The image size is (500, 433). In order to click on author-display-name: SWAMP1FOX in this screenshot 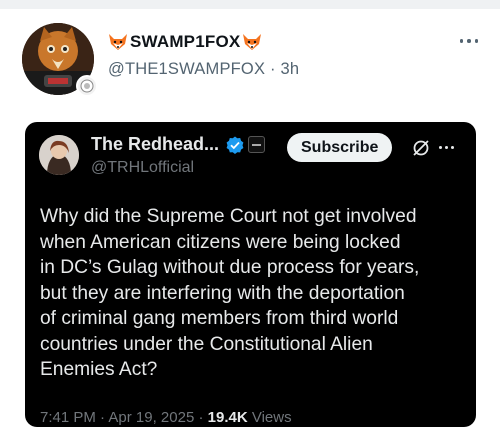, I will do `click(185, 42)`.